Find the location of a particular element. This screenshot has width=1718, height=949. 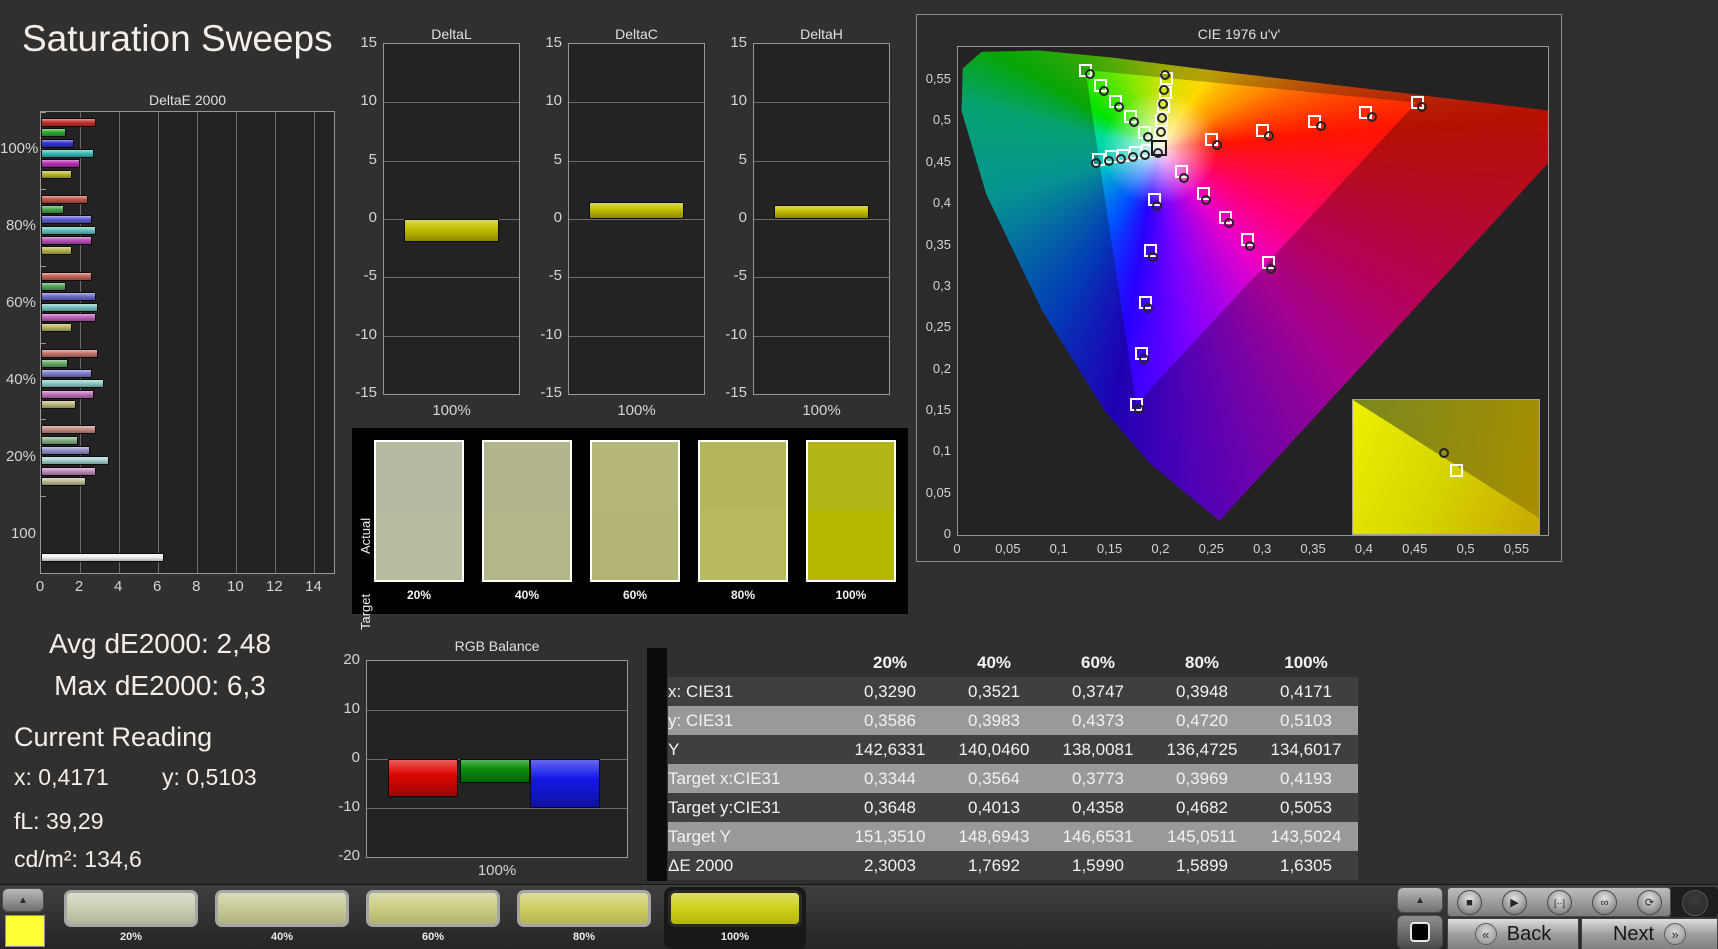

back-chevron-icon: « is located at coordinates (1485, 934).